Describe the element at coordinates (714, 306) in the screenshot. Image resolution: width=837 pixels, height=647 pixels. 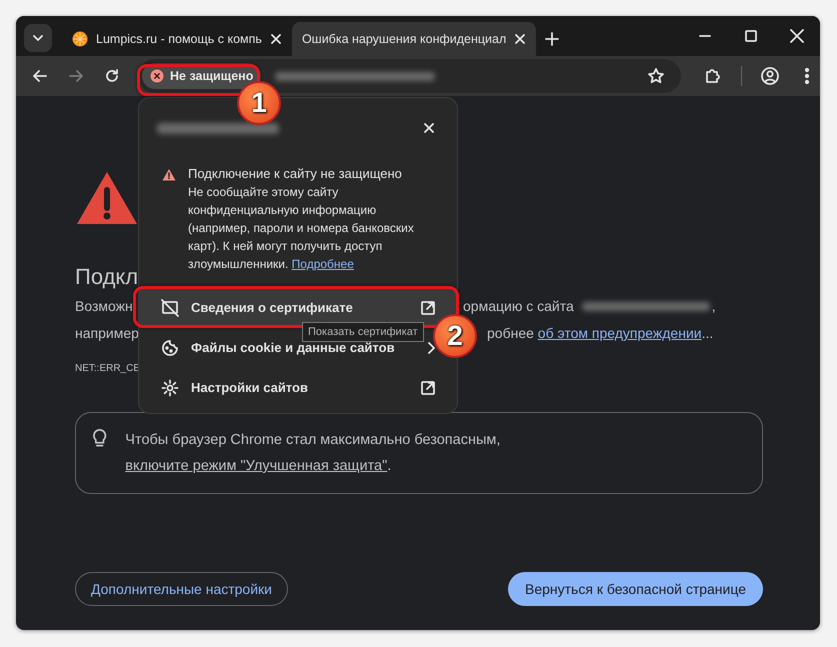
I see `body-text: ,` at that location.